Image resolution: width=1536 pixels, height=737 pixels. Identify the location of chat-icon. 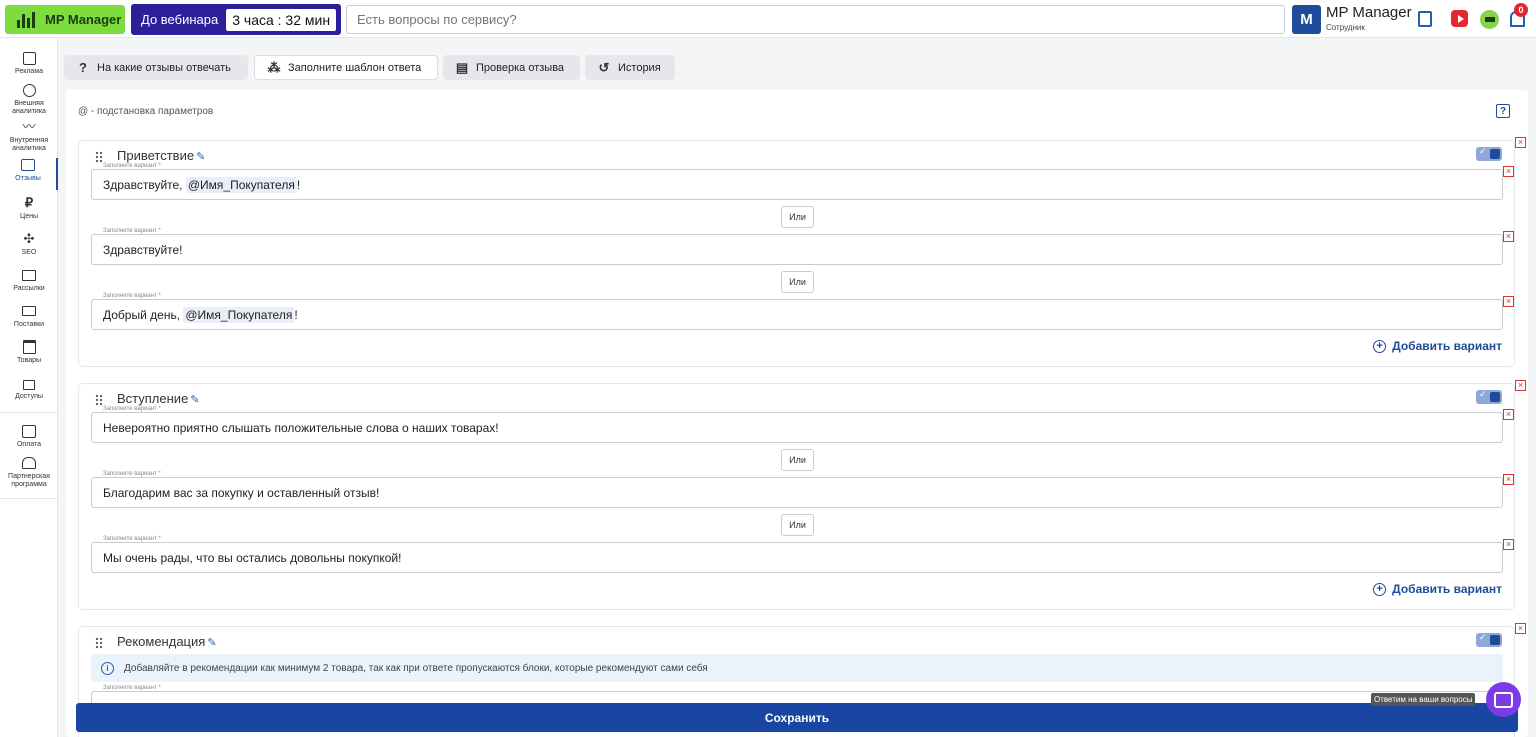
(1503, 699).